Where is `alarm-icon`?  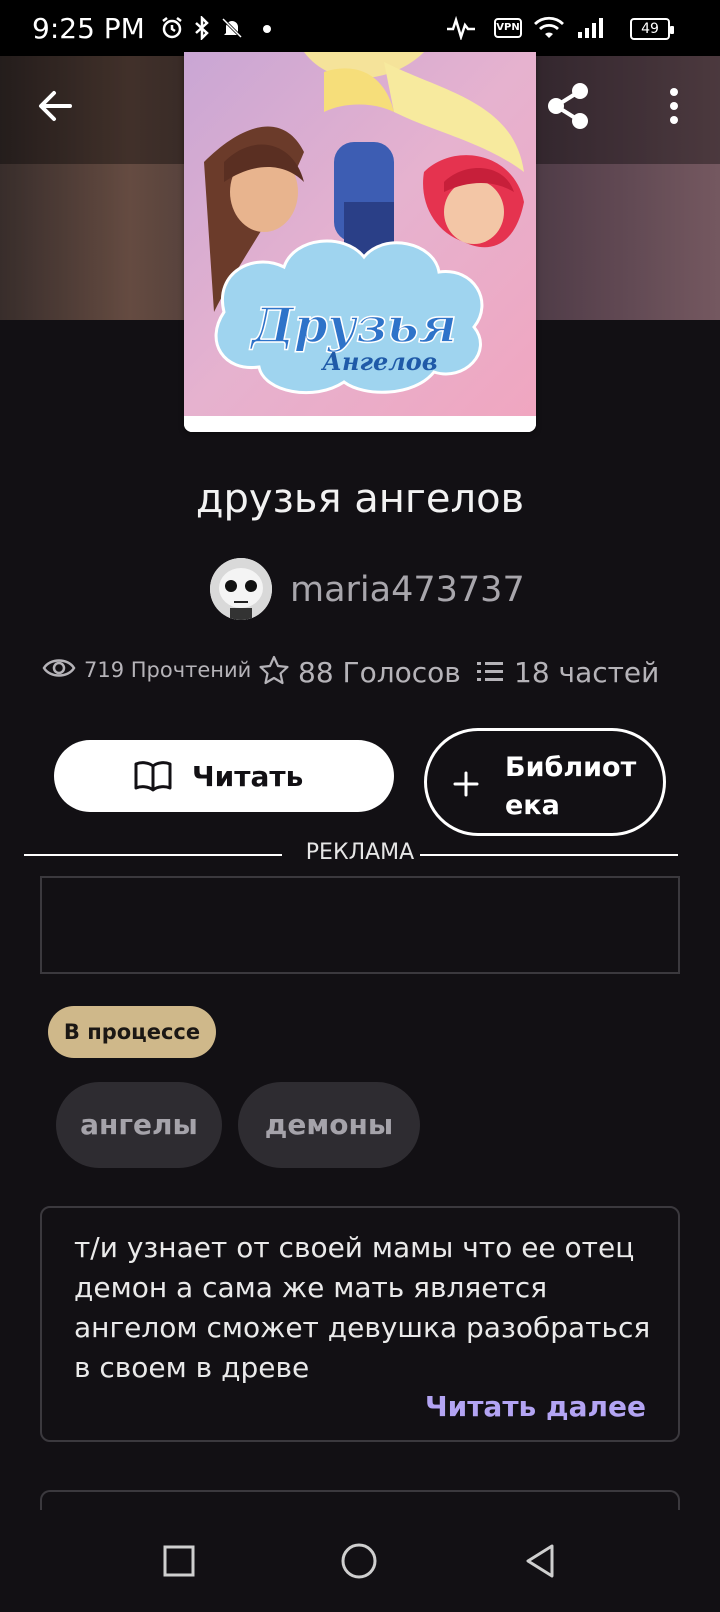 alarm-icon is located at coordinates (172, 28).